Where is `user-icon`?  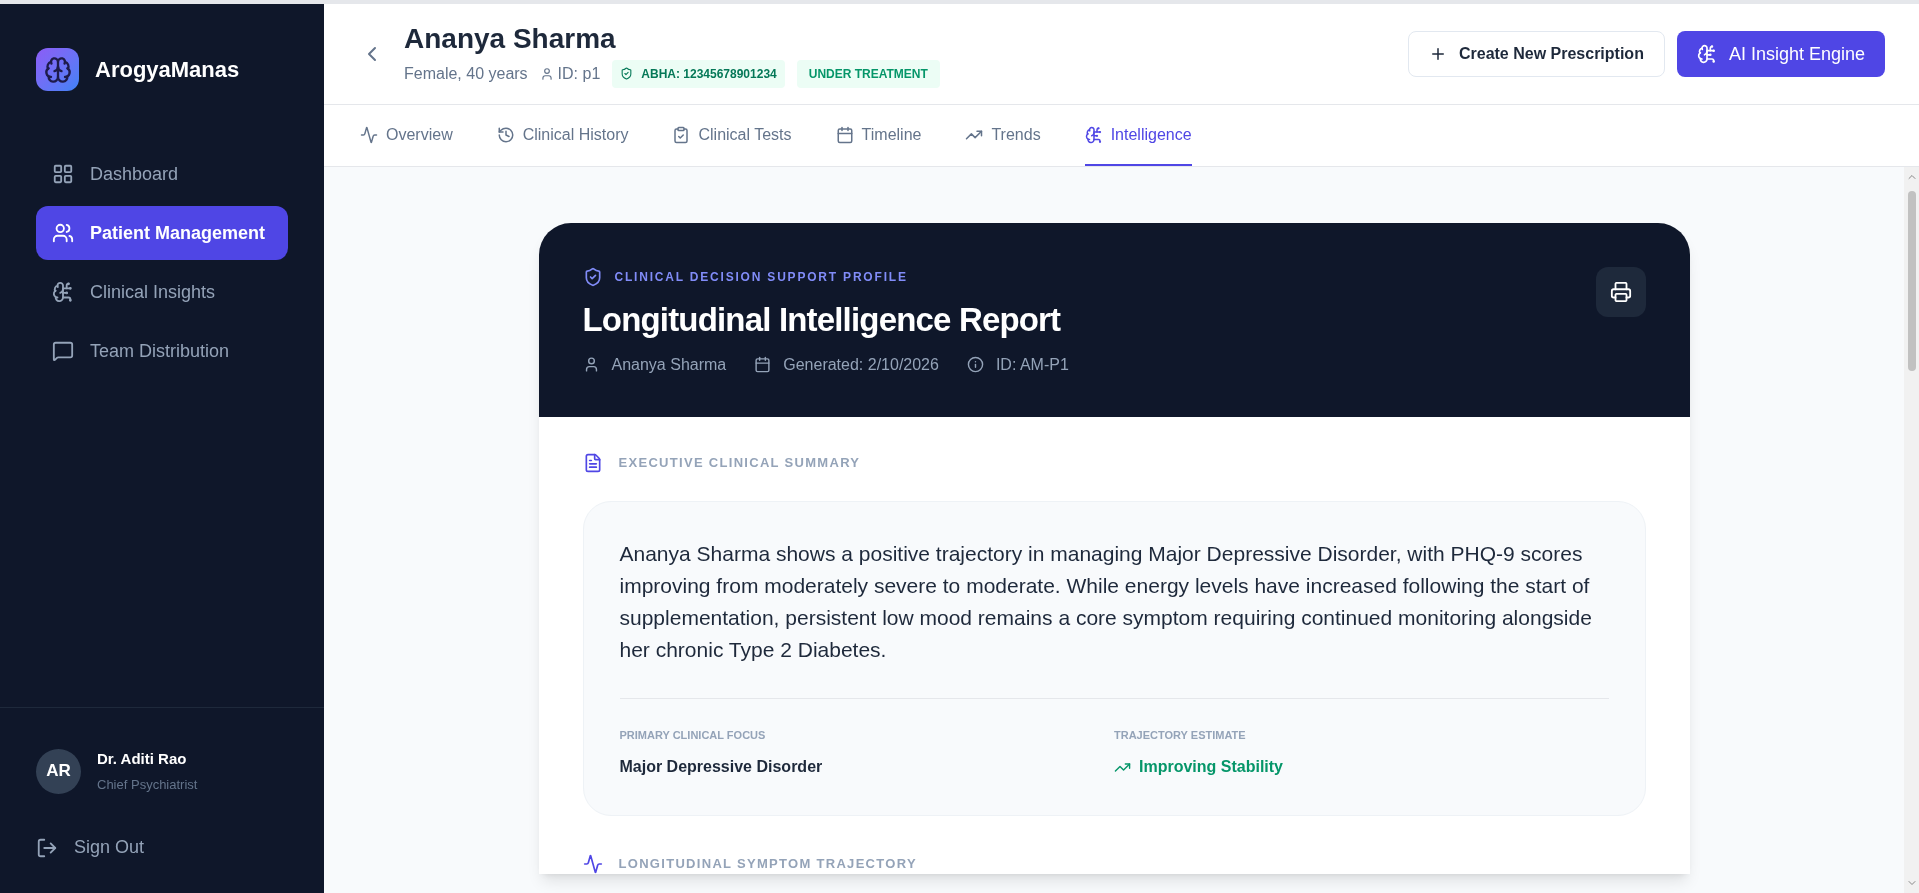
user-icon is located at coordinates (546, 73).